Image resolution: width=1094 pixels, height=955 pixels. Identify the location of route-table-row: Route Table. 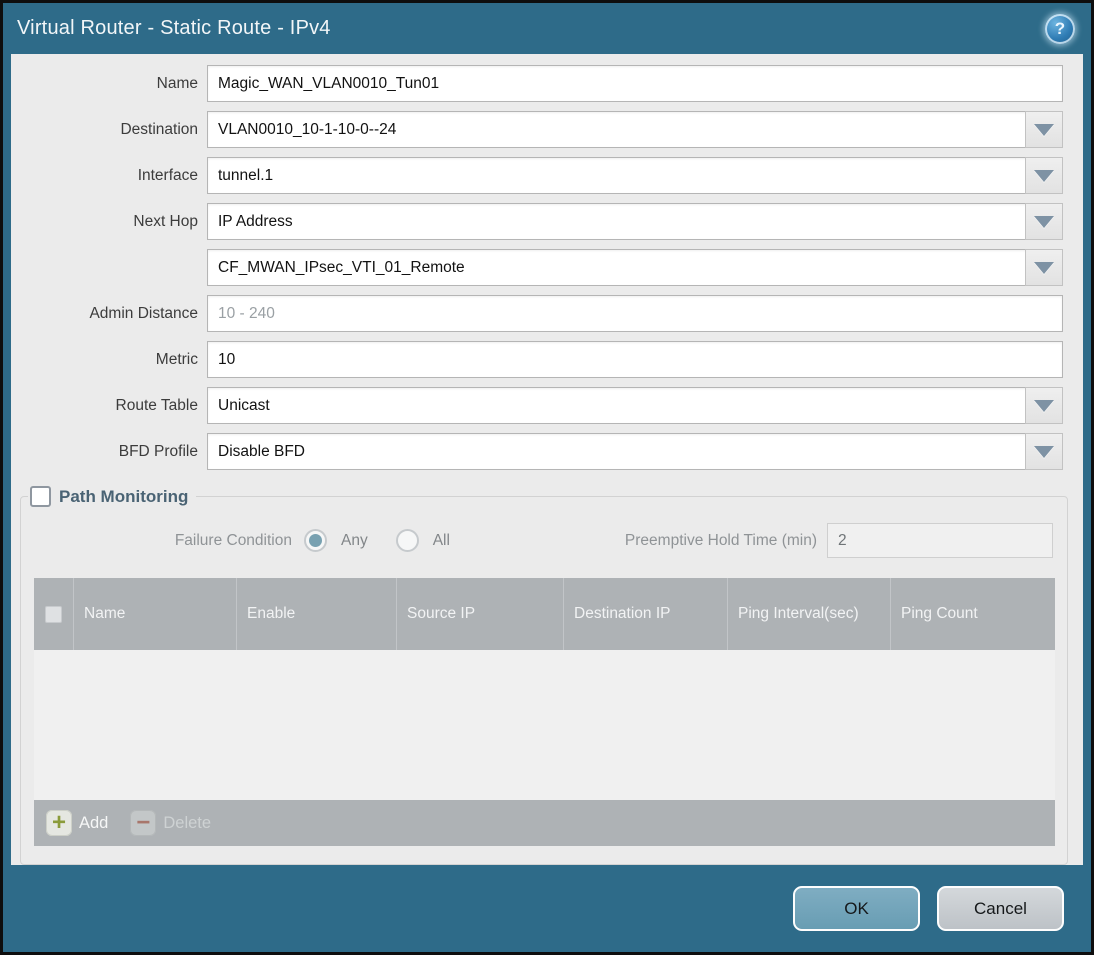
(537, 405).